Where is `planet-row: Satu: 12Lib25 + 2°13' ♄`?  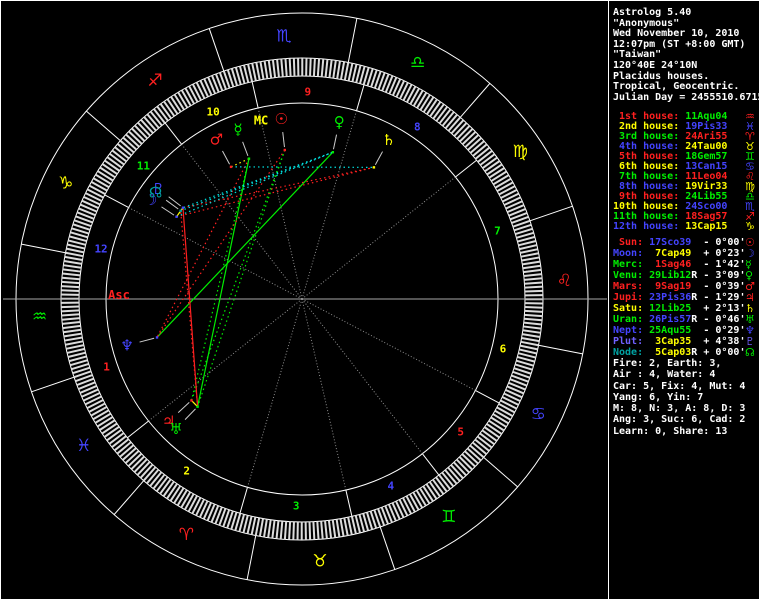 planet-row: Satu: 12Lib25 + 2°13' ♄ is located at coordinates (686, 308).